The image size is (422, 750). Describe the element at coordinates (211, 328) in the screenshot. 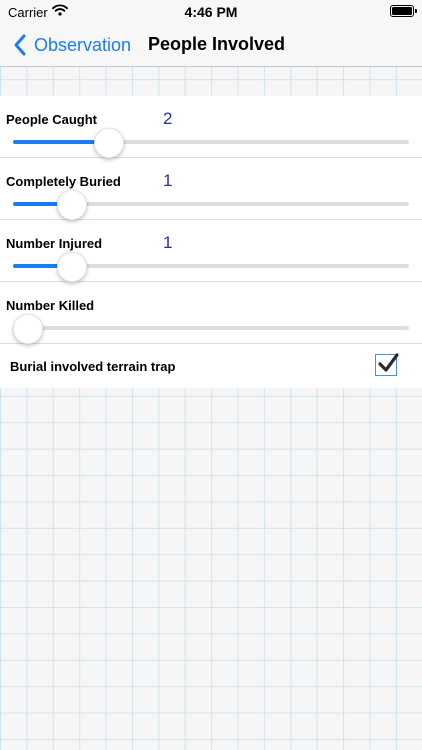

I see `number-killed-slider` at that location.